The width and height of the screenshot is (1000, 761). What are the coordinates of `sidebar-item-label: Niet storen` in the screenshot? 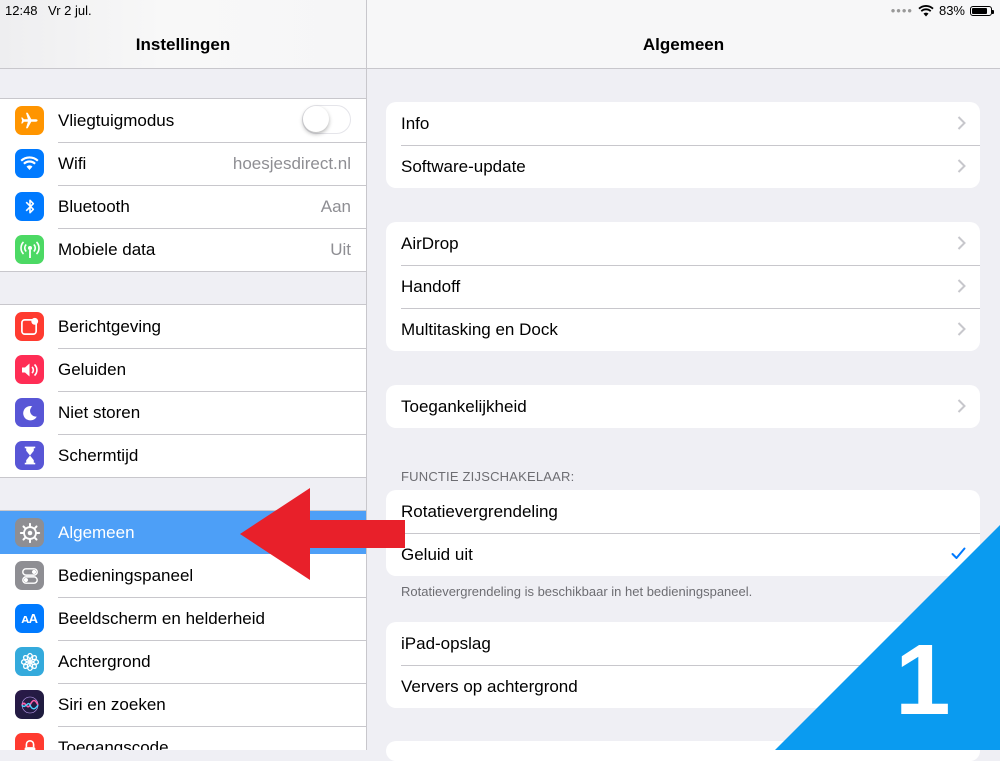 It's located at (99, 412).